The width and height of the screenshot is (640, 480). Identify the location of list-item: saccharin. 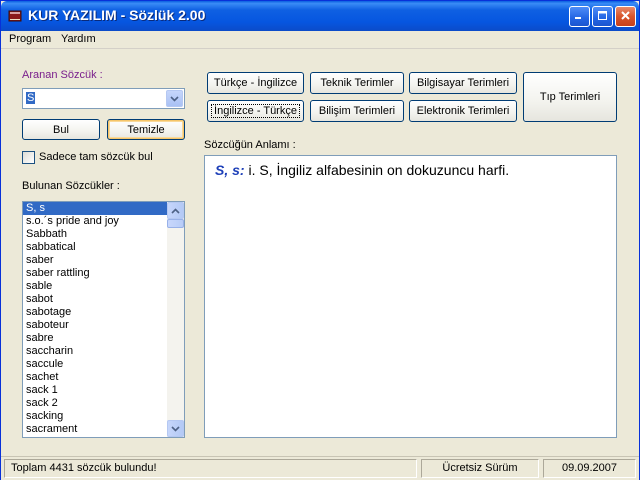
(95, 351).